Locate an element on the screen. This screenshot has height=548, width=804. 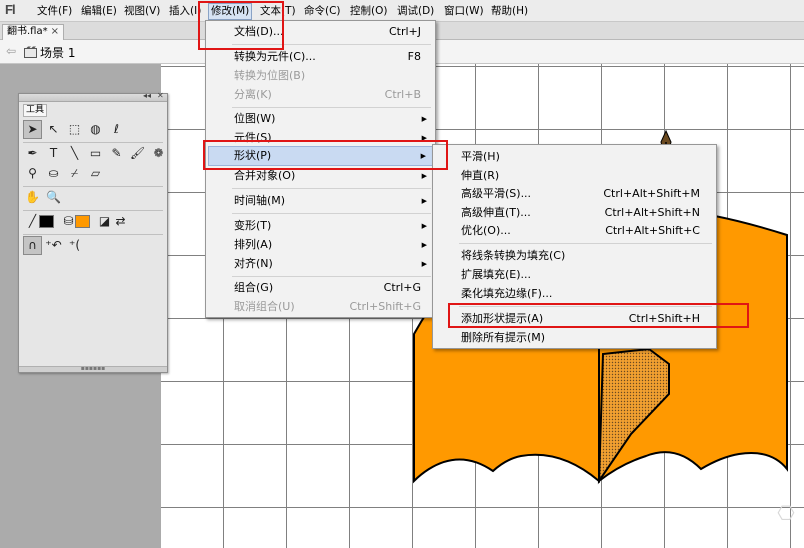
menu-item-straighten: 伸直(R) is located at coordinates (580, 176).